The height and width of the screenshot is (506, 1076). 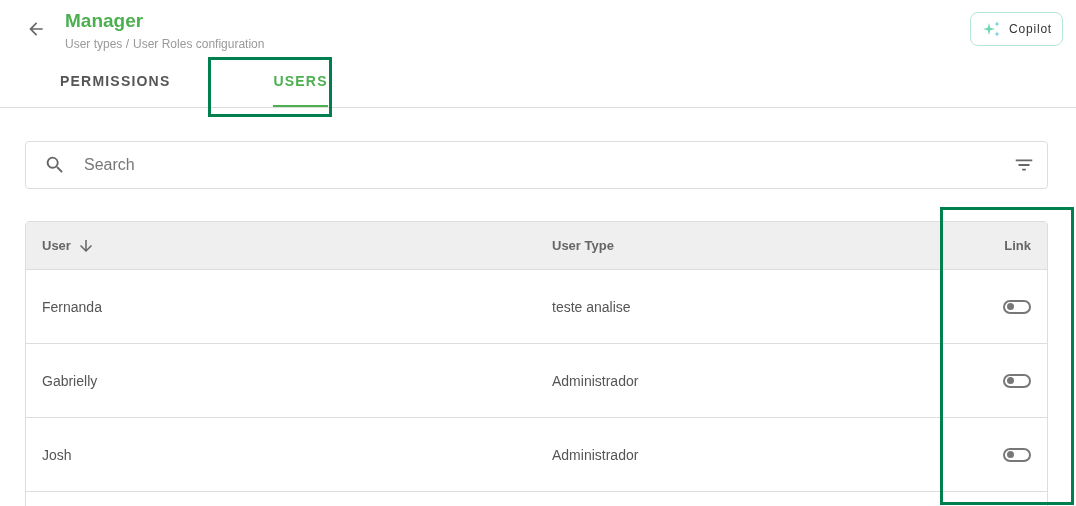 I want to click on table-cell: Gabrielly, so click(x=70, y=380).